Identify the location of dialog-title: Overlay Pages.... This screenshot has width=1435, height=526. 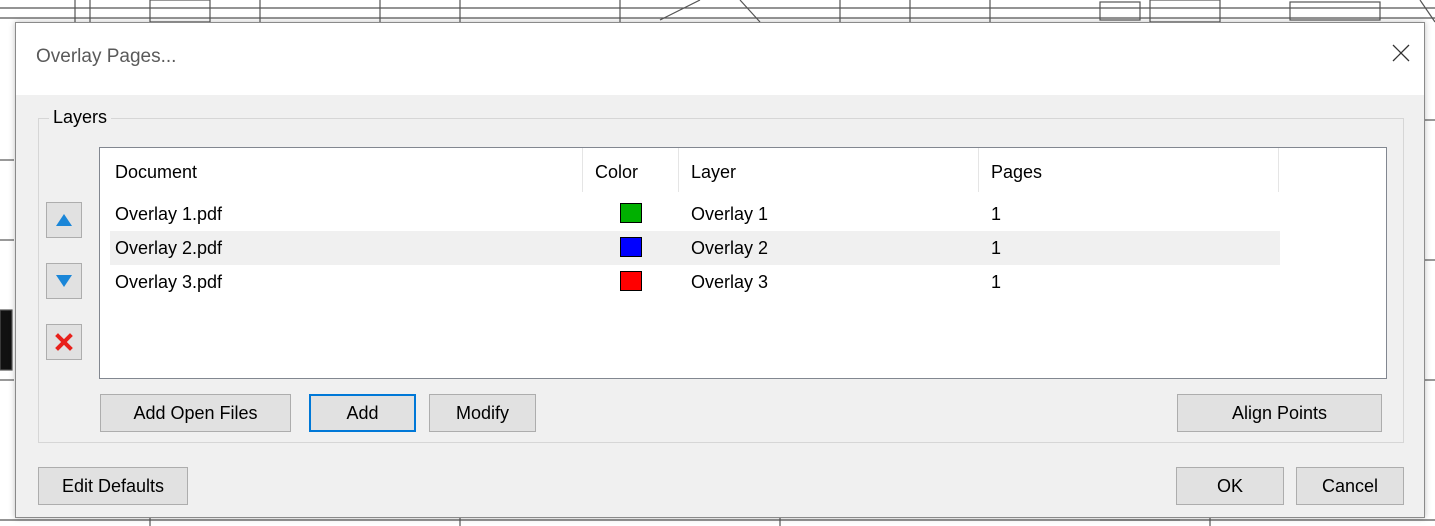
(106, 56).